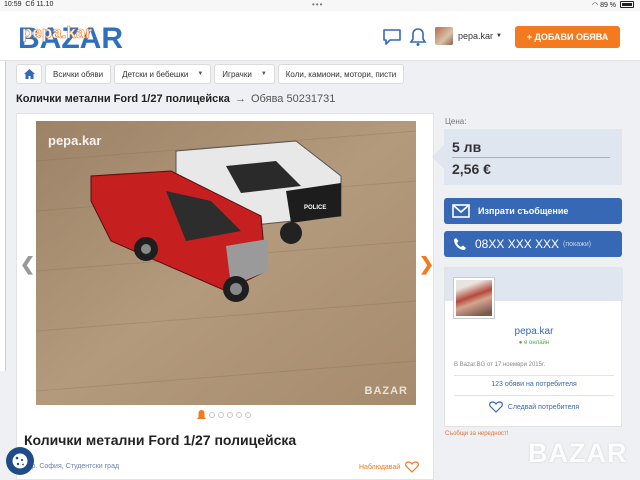  What do you see at coordinates (225, 415) in the screenshot?
I see `photo-pager` at bounding box center [225, 415].